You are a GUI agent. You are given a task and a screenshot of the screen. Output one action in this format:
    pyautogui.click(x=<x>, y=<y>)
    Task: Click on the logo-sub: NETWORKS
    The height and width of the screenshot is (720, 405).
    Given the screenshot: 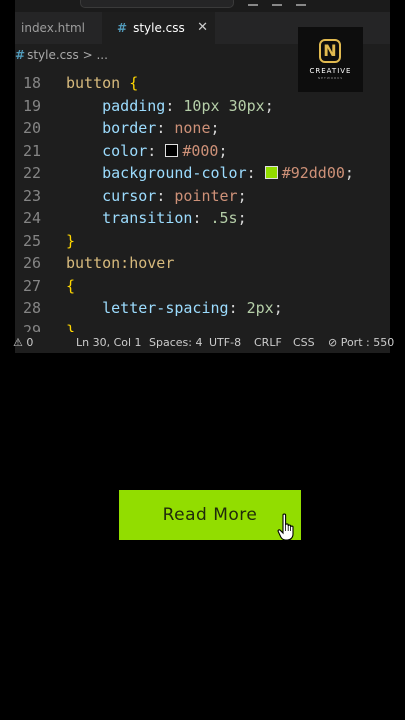 What is the action you would take?
    pyautogui.click(x=330, y=78)
    